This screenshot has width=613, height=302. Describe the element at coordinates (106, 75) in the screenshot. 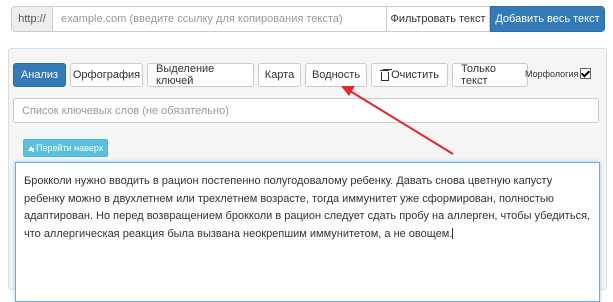

I see `spelling-button: Орфография` at that location.